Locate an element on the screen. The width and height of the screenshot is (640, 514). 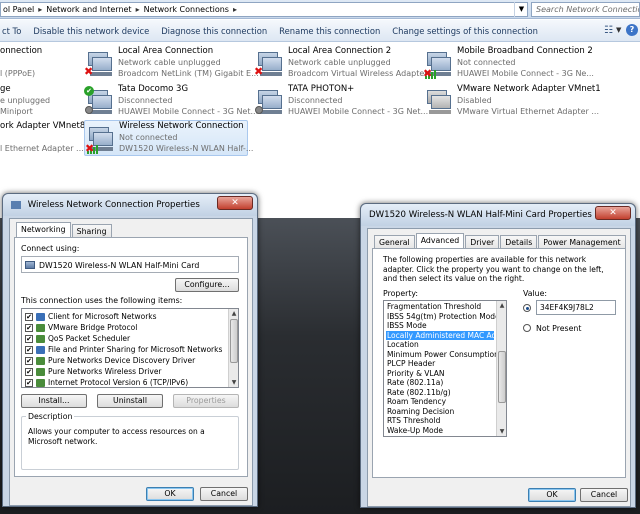
list-item: ✔ Pure Networks Wireless Driver is located at coordinates (93, 371).